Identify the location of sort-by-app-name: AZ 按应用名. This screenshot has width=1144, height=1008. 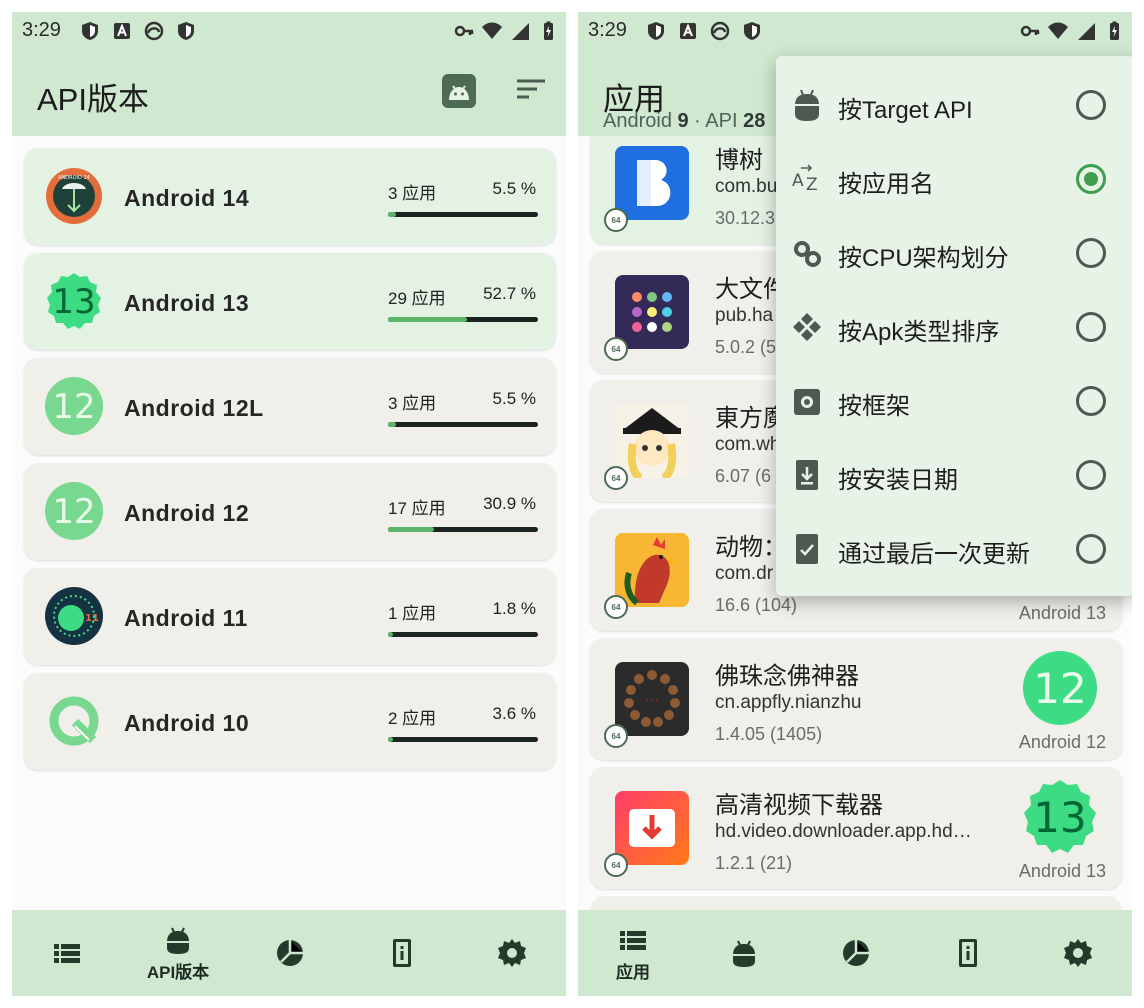
(954, 179).